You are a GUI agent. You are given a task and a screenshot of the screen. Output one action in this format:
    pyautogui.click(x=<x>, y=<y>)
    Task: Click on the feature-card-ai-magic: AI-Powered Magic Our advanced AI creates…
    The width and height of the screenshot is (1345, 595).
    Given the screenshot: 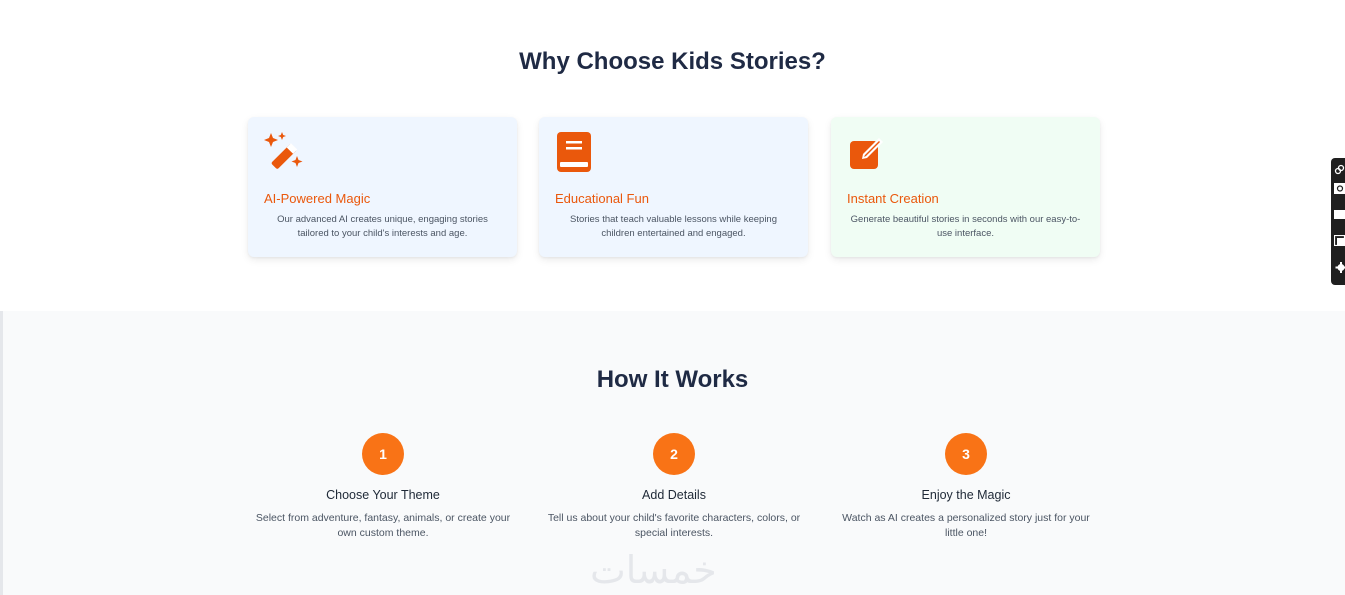 What is the action you would take?
    pyautogui.click(x=382, y=187)
    